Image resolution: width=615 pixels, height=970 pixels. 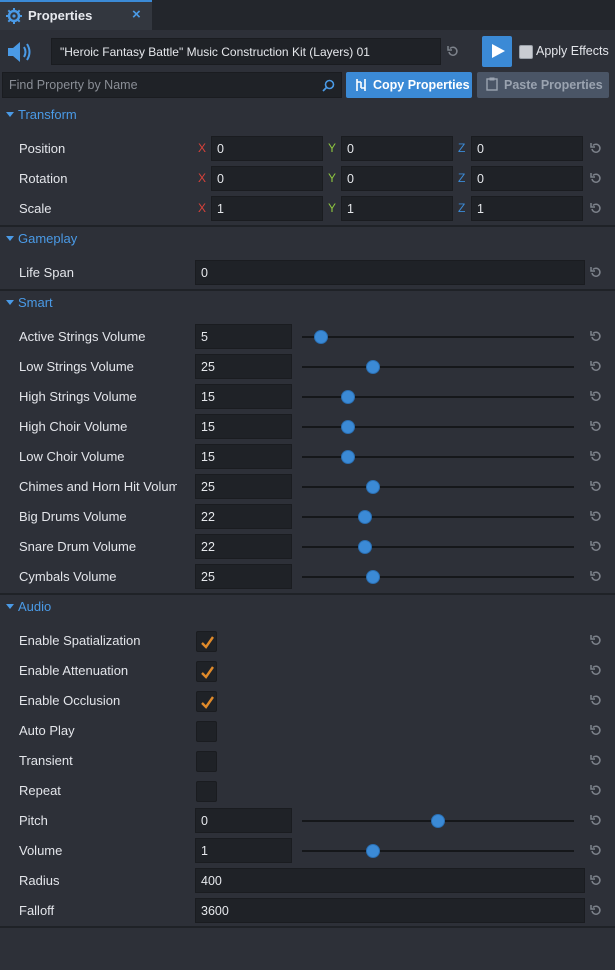 What do you see at coordinates (243, 456) in the screenshot?
I see `low-choir-volume-field: 15` at bounding box center [243, 456].